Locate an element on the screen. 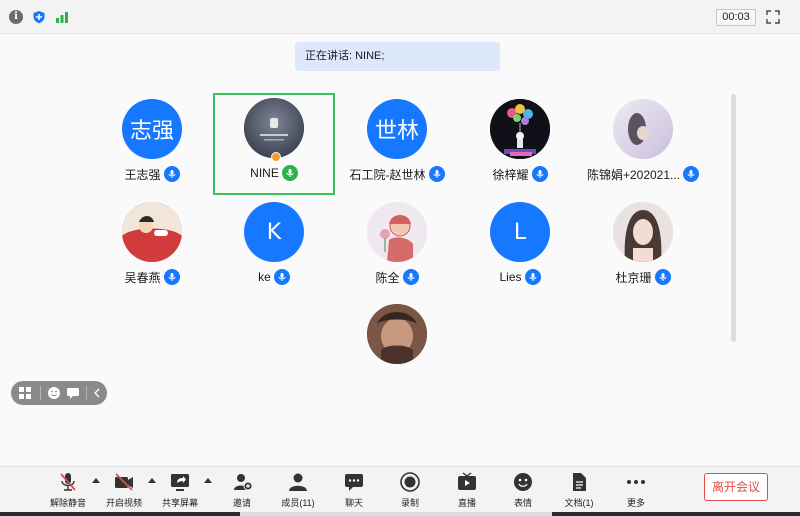 This screenshot has width=800, height=516. participant-tile: L Lies is located at coordinates (520, 248).